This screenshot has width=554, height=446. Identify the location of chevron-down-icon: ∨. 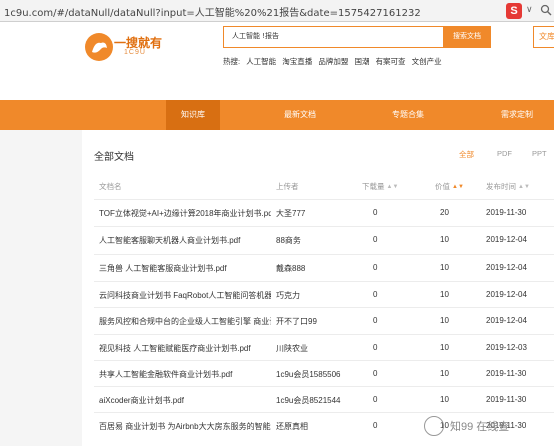
(529, 9).